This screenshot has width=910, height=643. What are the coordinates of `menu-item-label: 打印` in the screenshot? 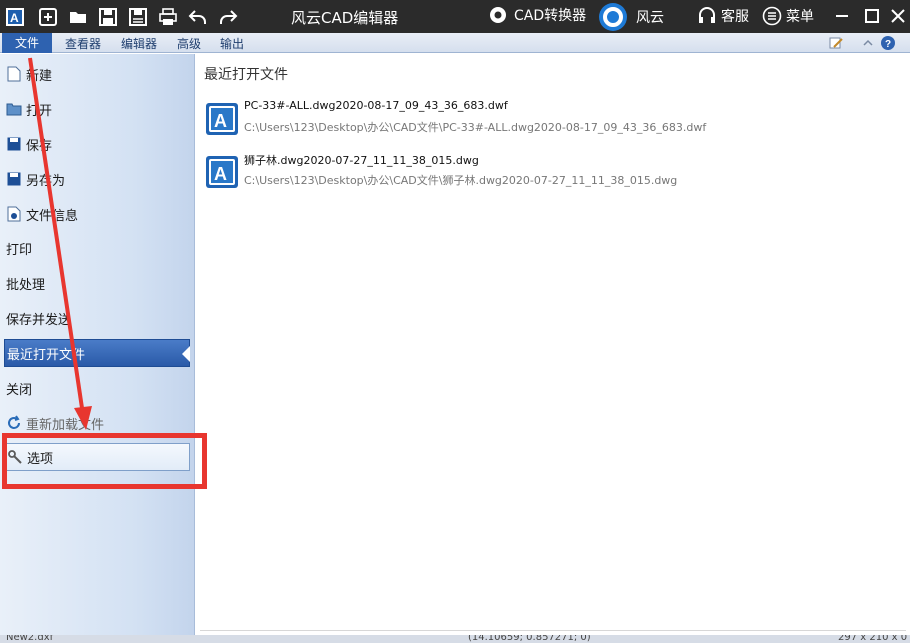 It's located at (19, 250).